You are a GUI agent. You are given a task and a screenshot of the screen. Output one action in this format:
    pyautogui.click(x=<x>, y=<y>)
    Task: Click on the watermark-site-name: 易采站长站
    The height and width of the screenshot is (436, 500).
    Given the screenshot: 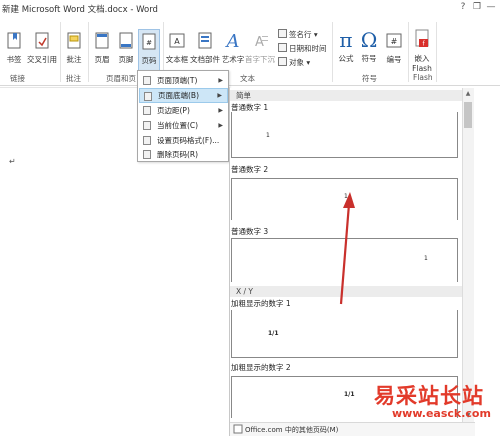 What is the action you would take?
    pyautogui.click(x=429, y=396)
    